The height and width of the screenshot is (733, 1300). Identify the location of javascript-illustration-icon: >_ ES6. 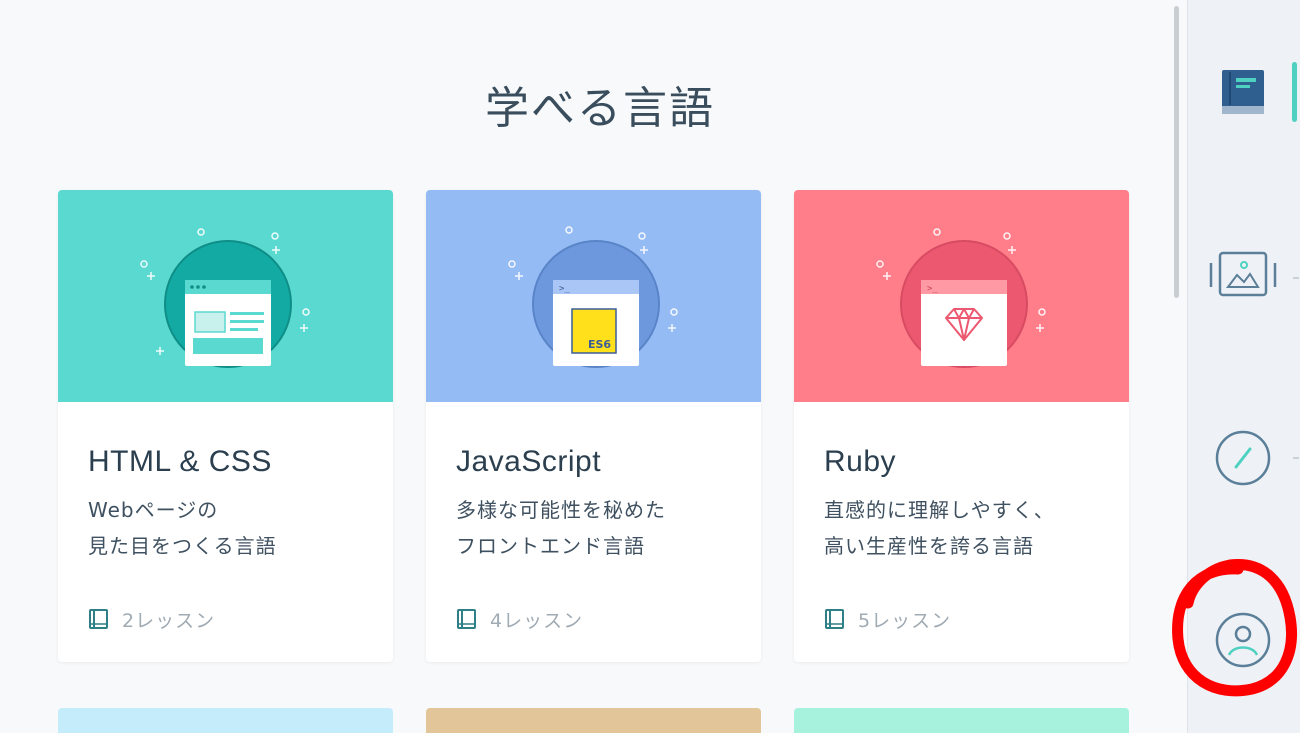
(593, 297).